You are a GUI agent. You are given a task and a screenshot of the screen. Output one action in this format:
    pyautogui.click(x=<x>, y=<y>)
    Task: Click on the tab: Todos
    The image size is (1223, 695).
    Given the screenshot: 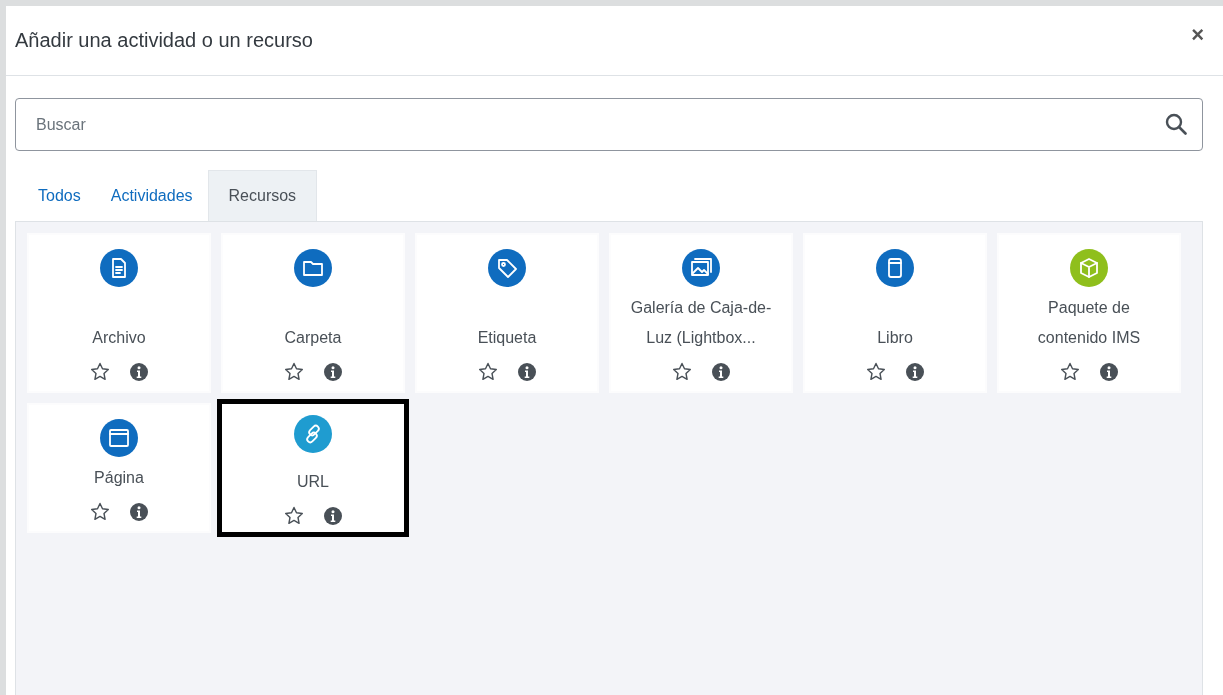 What is the action you would take?
    pyautogui.click(x=59, y=195)
    